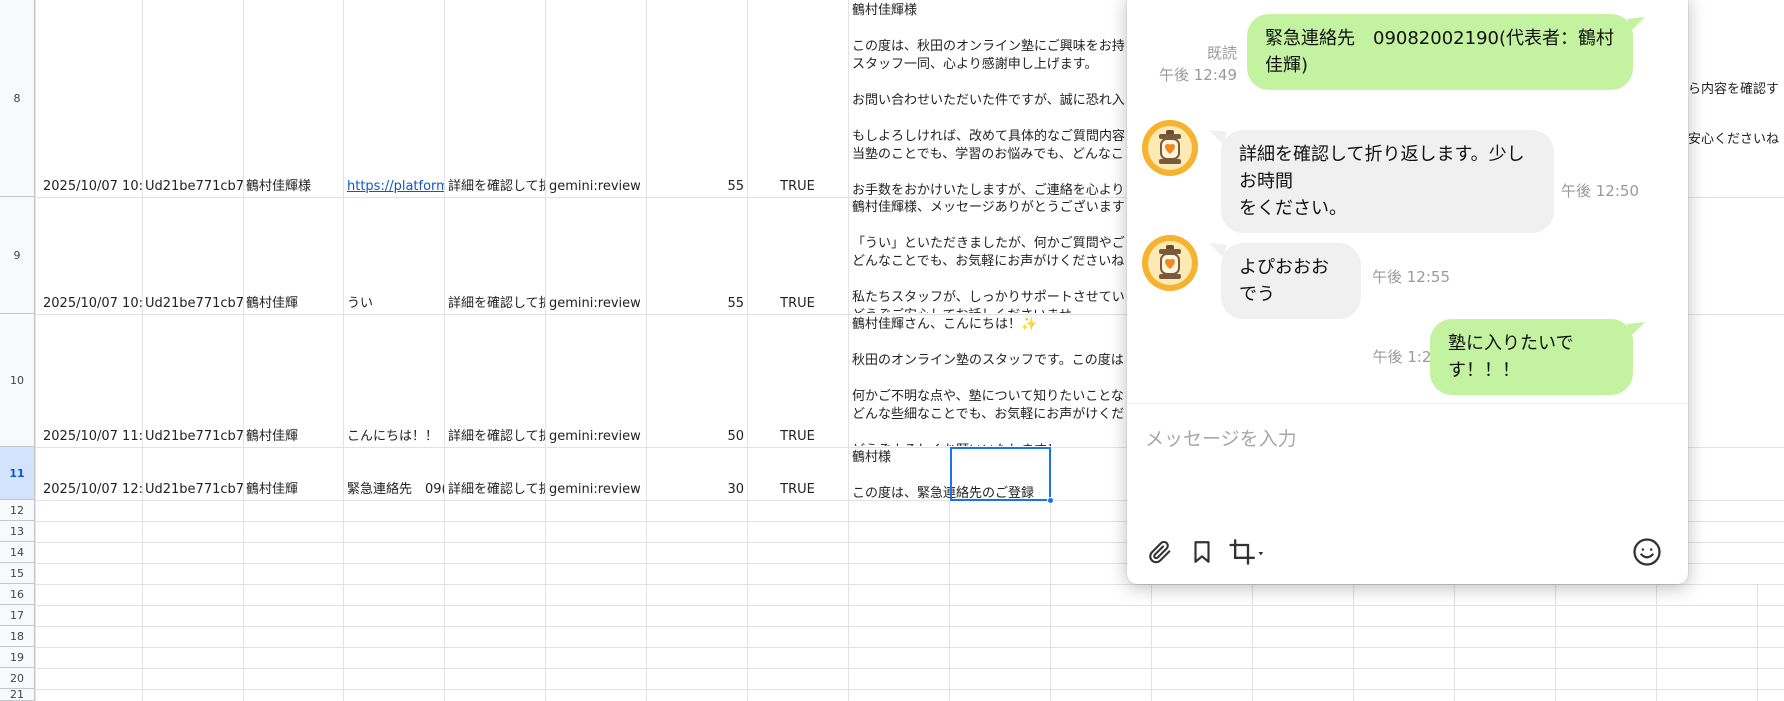 This screenshot has width=1784, height=701. What do you see at coordinates (17, 615) in the screenshot?
I see `row-header: 17` at bounding box center [17, 615].